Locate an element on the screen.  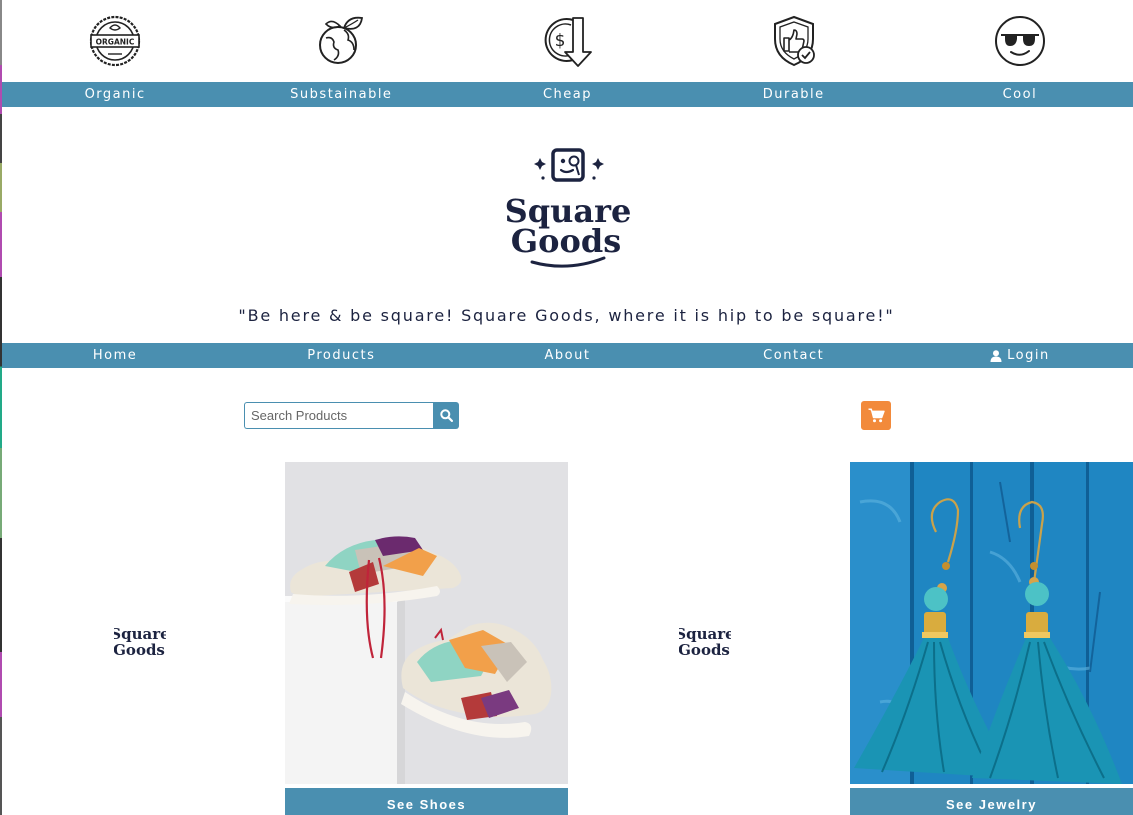
feature-cool is located at coordinates (1020, 41).